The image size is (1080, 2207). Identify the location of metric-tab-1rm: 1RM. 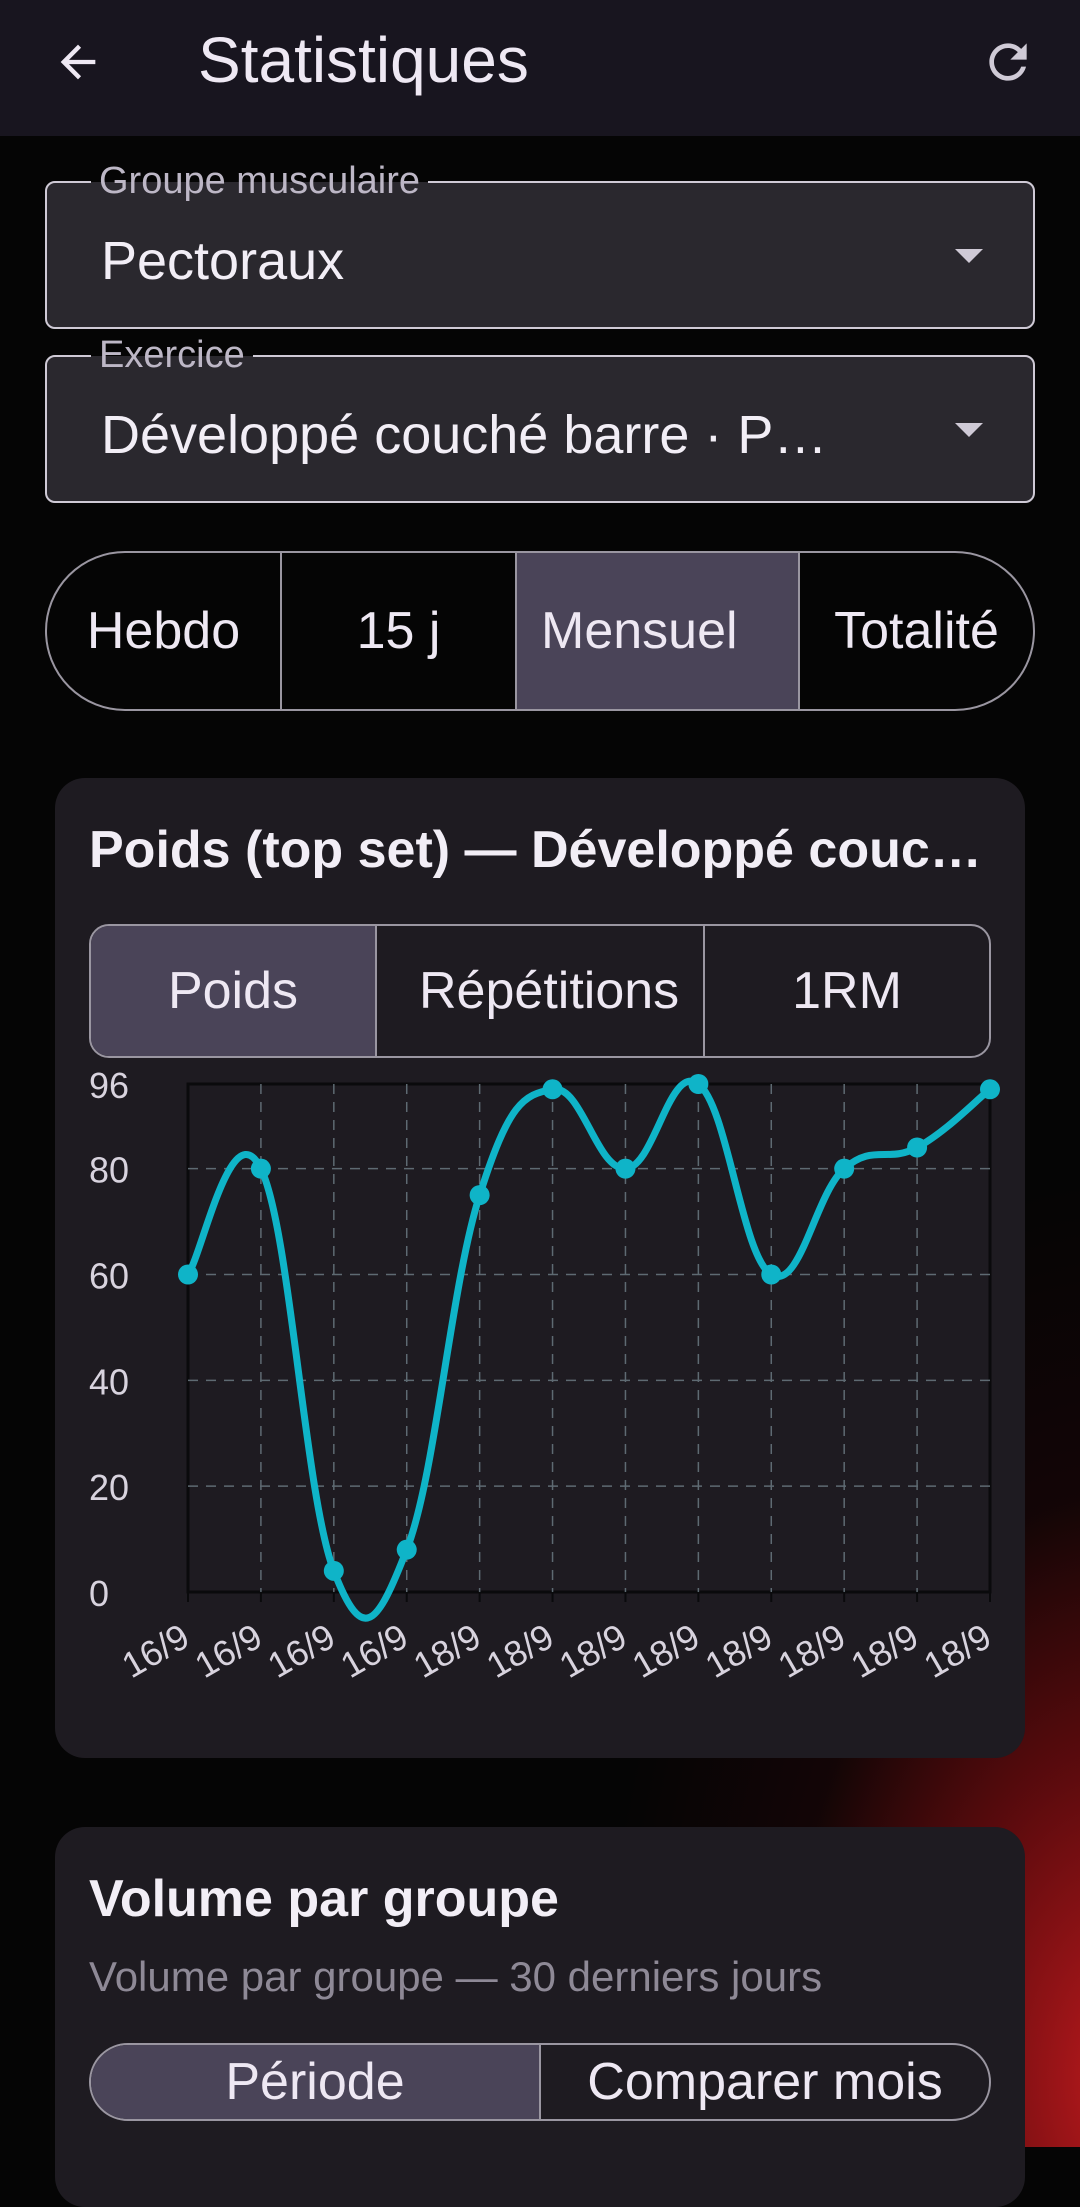
(847, 991).